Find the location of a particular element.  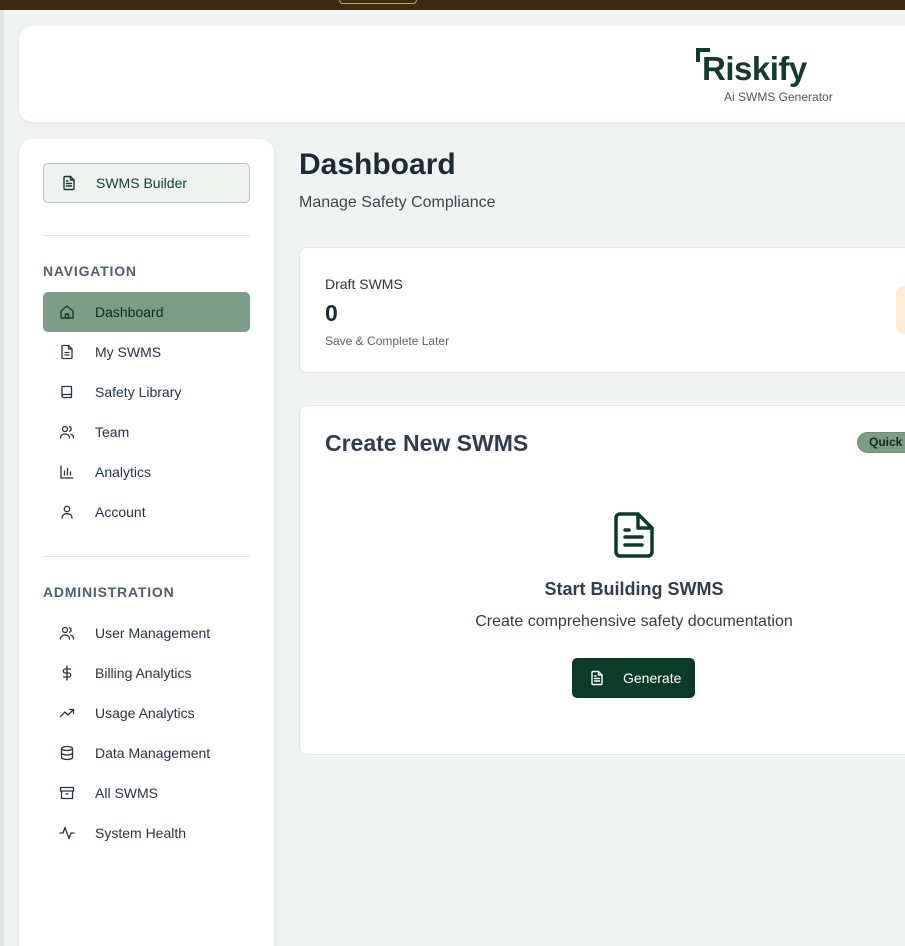

swms-builder-label: SWMS Builder is located at coordinates (142, 183).